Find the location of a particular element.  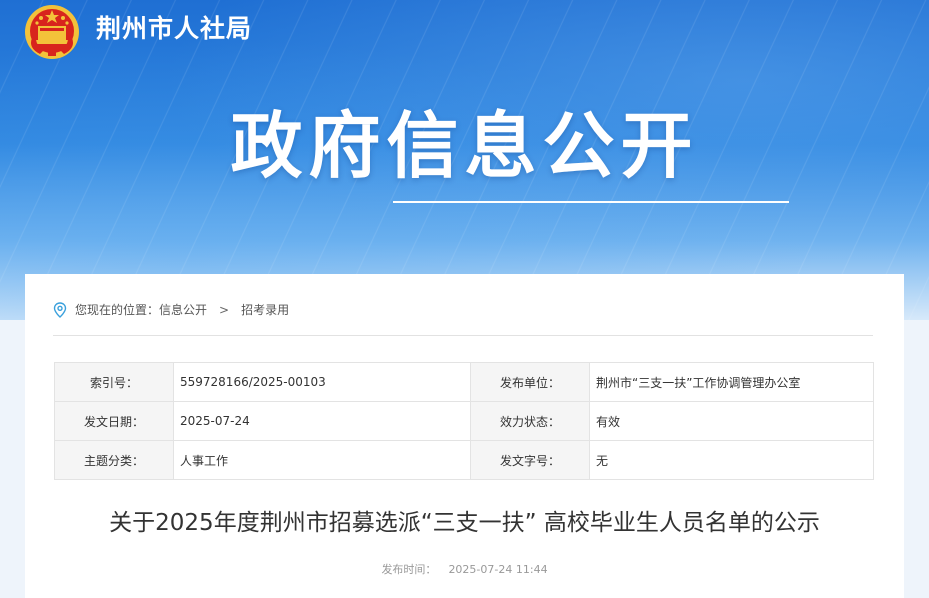

publish-time-value: 2025-07-24 11:44 is located at coordinates (498, 569).